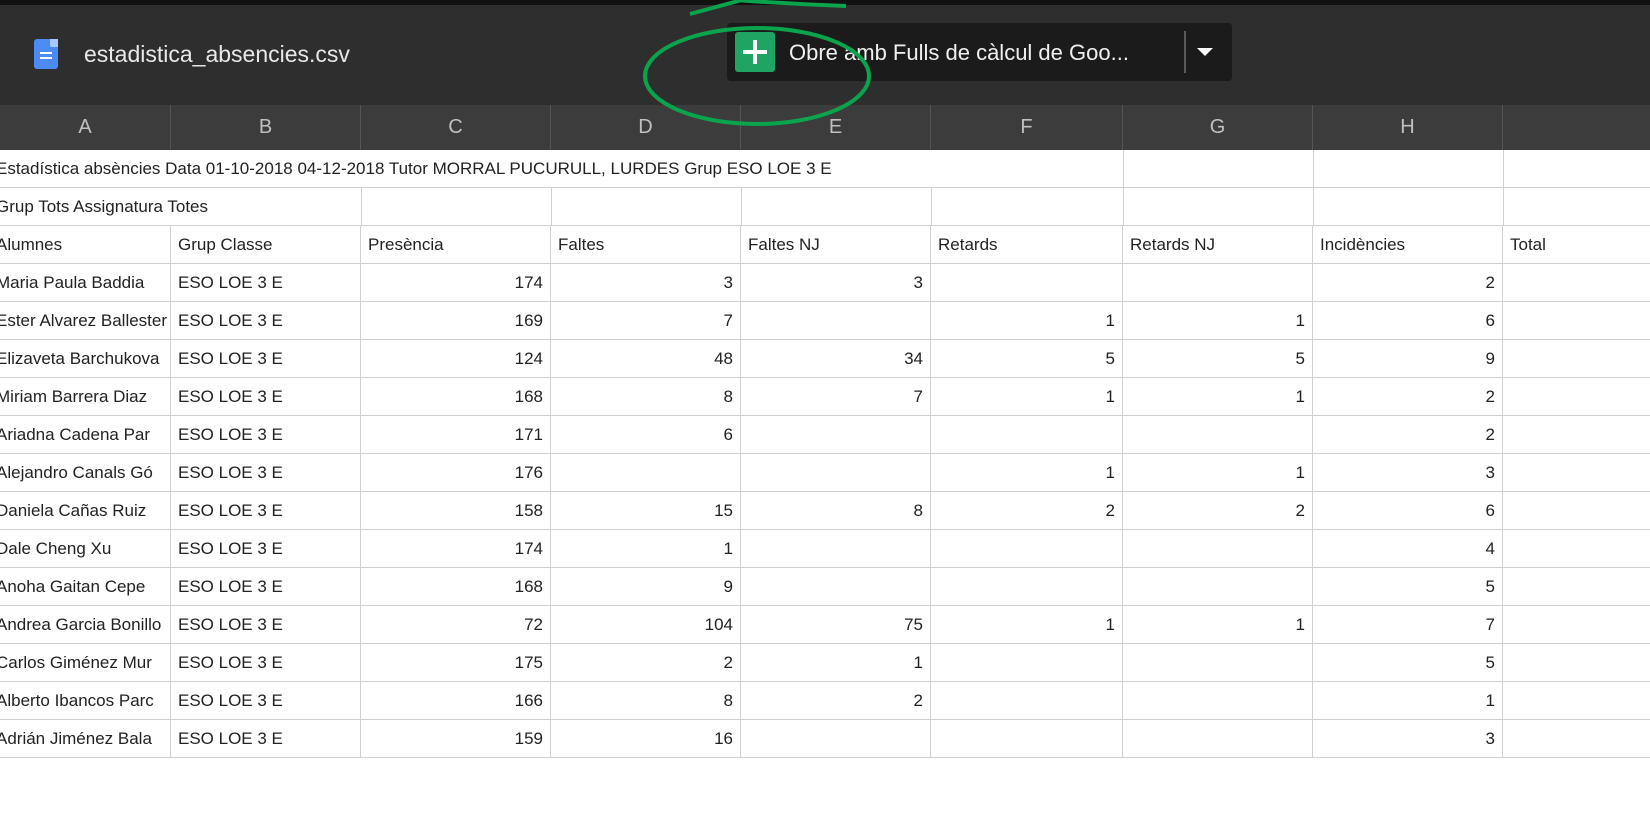 This screenshot has width=1650, height=815. I want to click on table-cell: Dale Cheng Xu, so click(85, 549).